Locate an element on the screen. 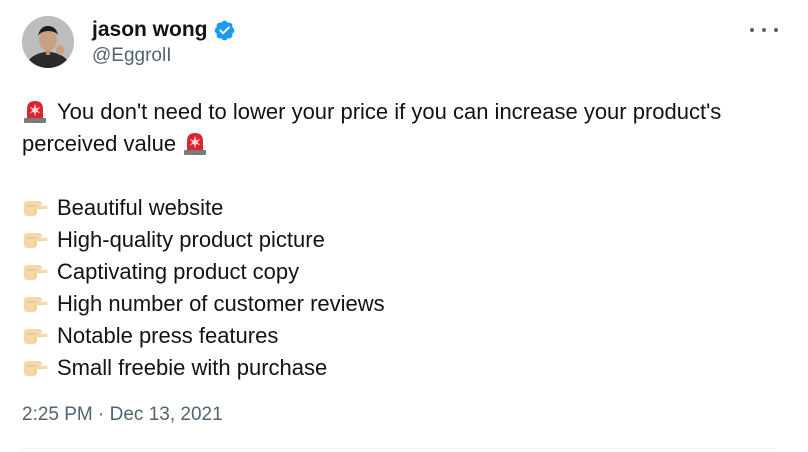 The width and height of the screenshot is (808, 452). list-item: Beautiful website is located at coordinates (402, 208).